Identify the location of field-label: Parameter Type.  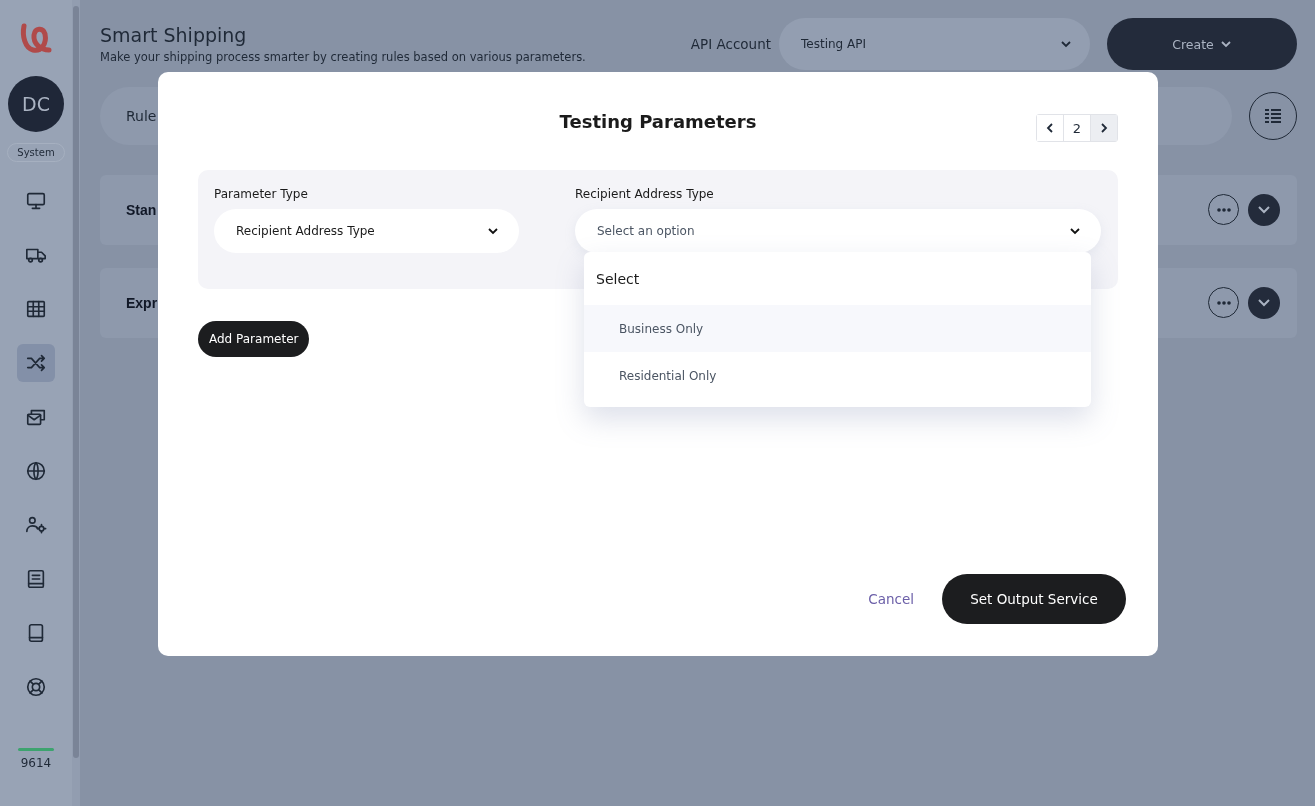
(261, 194).